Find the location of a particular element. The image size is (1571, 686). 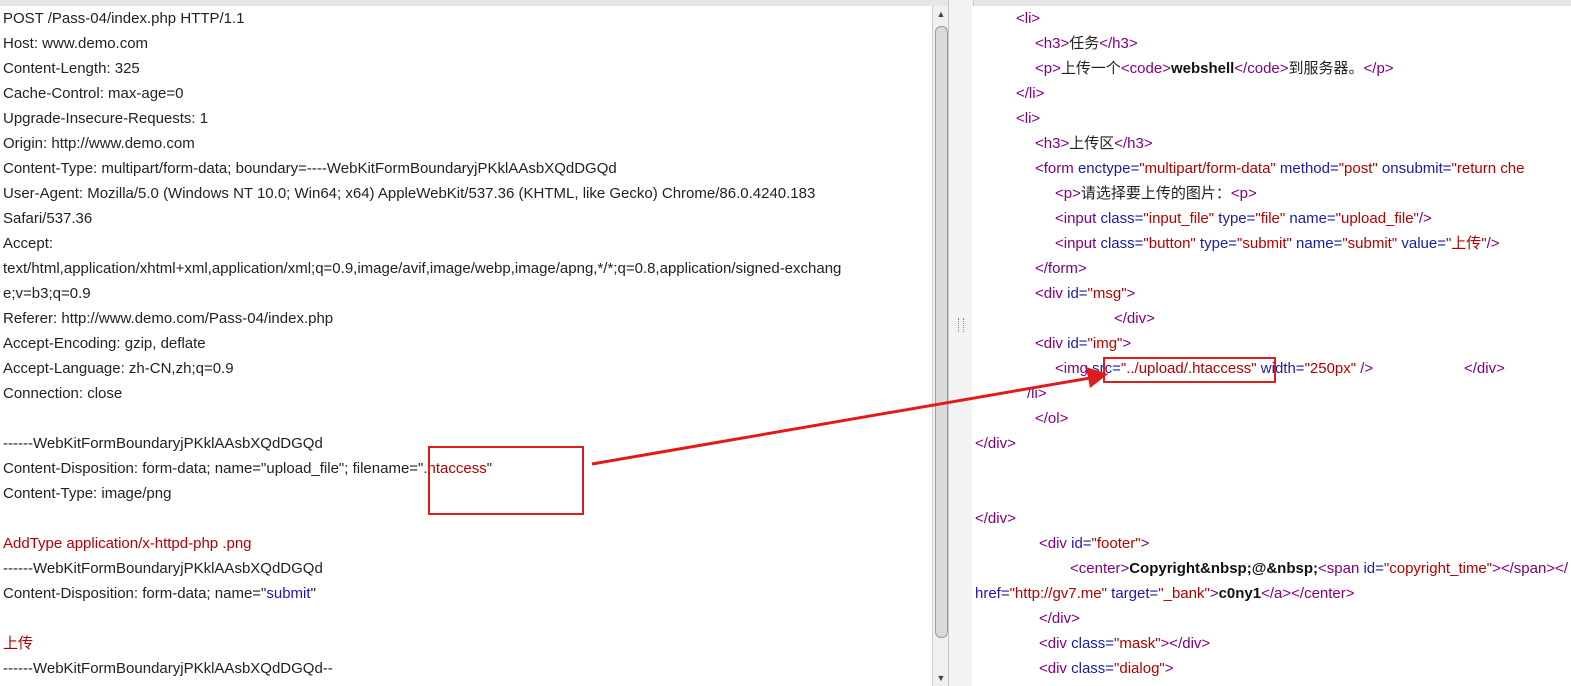

attr-name: value= is located at coordinates (1421, 243).